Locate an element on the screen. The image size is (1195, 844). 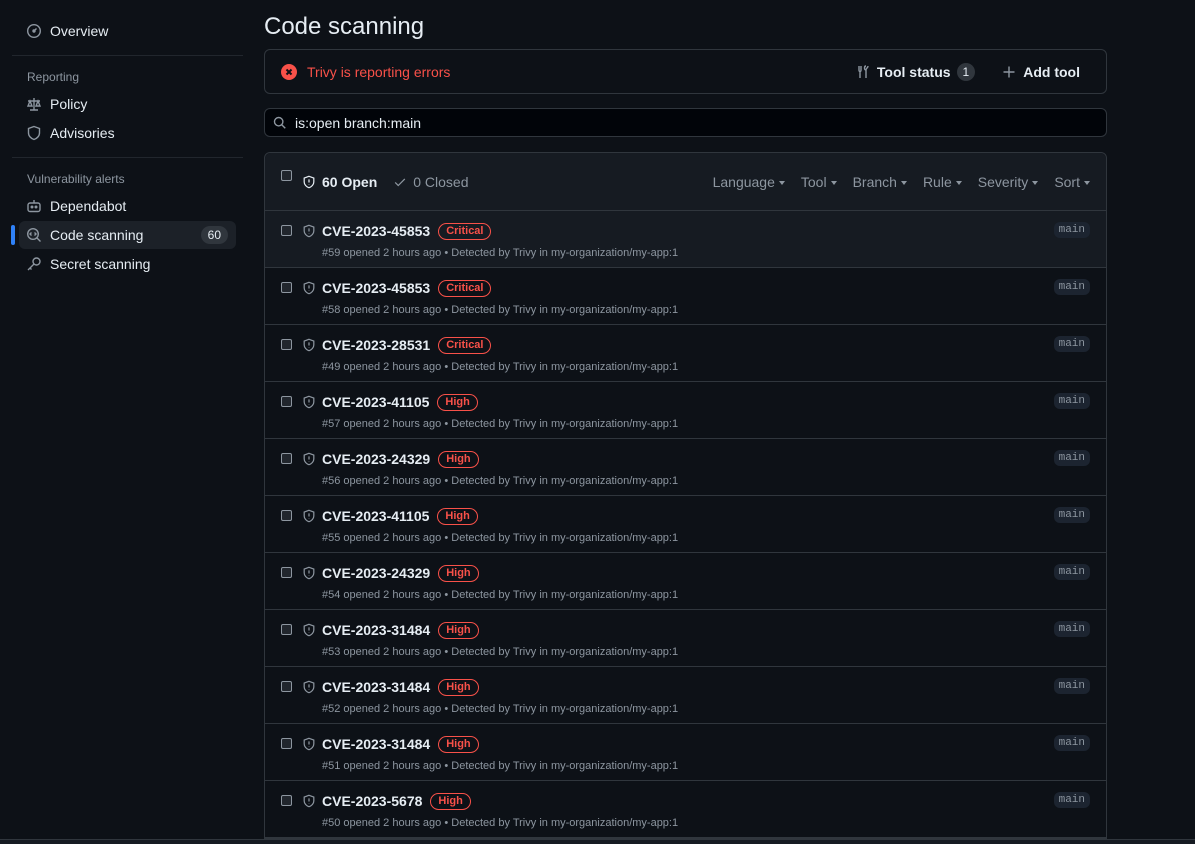
sidebar-item-overview: Overview is located at coordinates (127, 31).